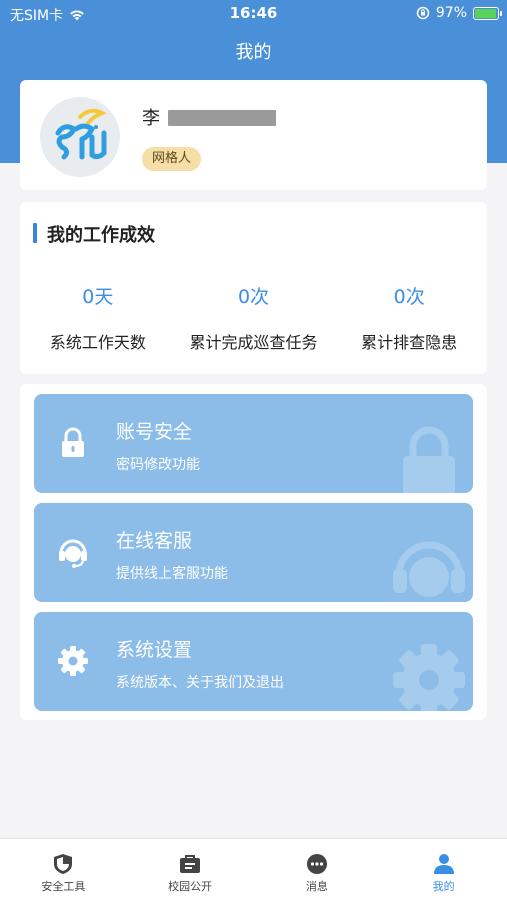 Image resolution: width=507 pixels, height=900 pixels. Describe the element at coordinates (98, 297) in the screenshot. I see `stat-value: 0天` at that location.